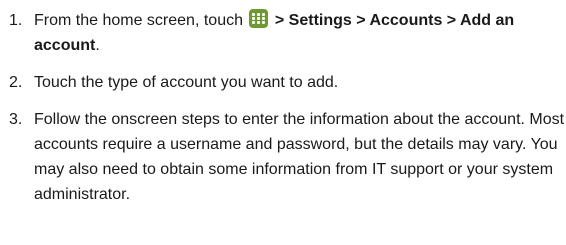  What do you see at coordinates (97, 45) in the screenshot?
I see `step-suffix: .` at bounding box center [97, 45].